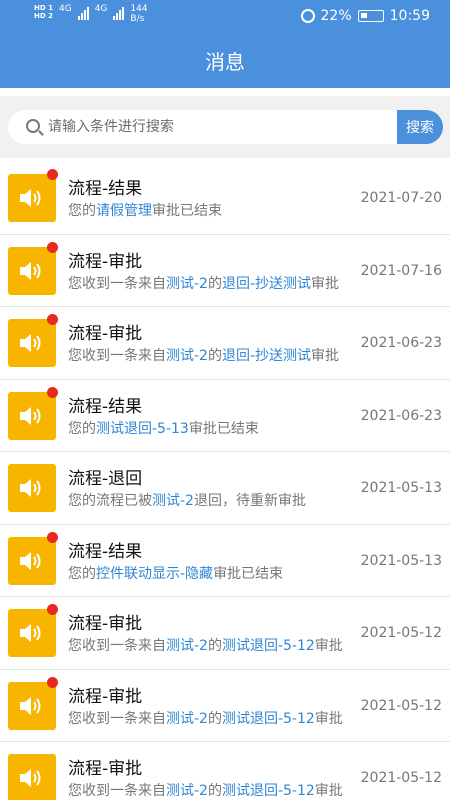 The width and height of the screenshot is (450, 800). I want to click on message-link: 请假管理, so click(124, 211).